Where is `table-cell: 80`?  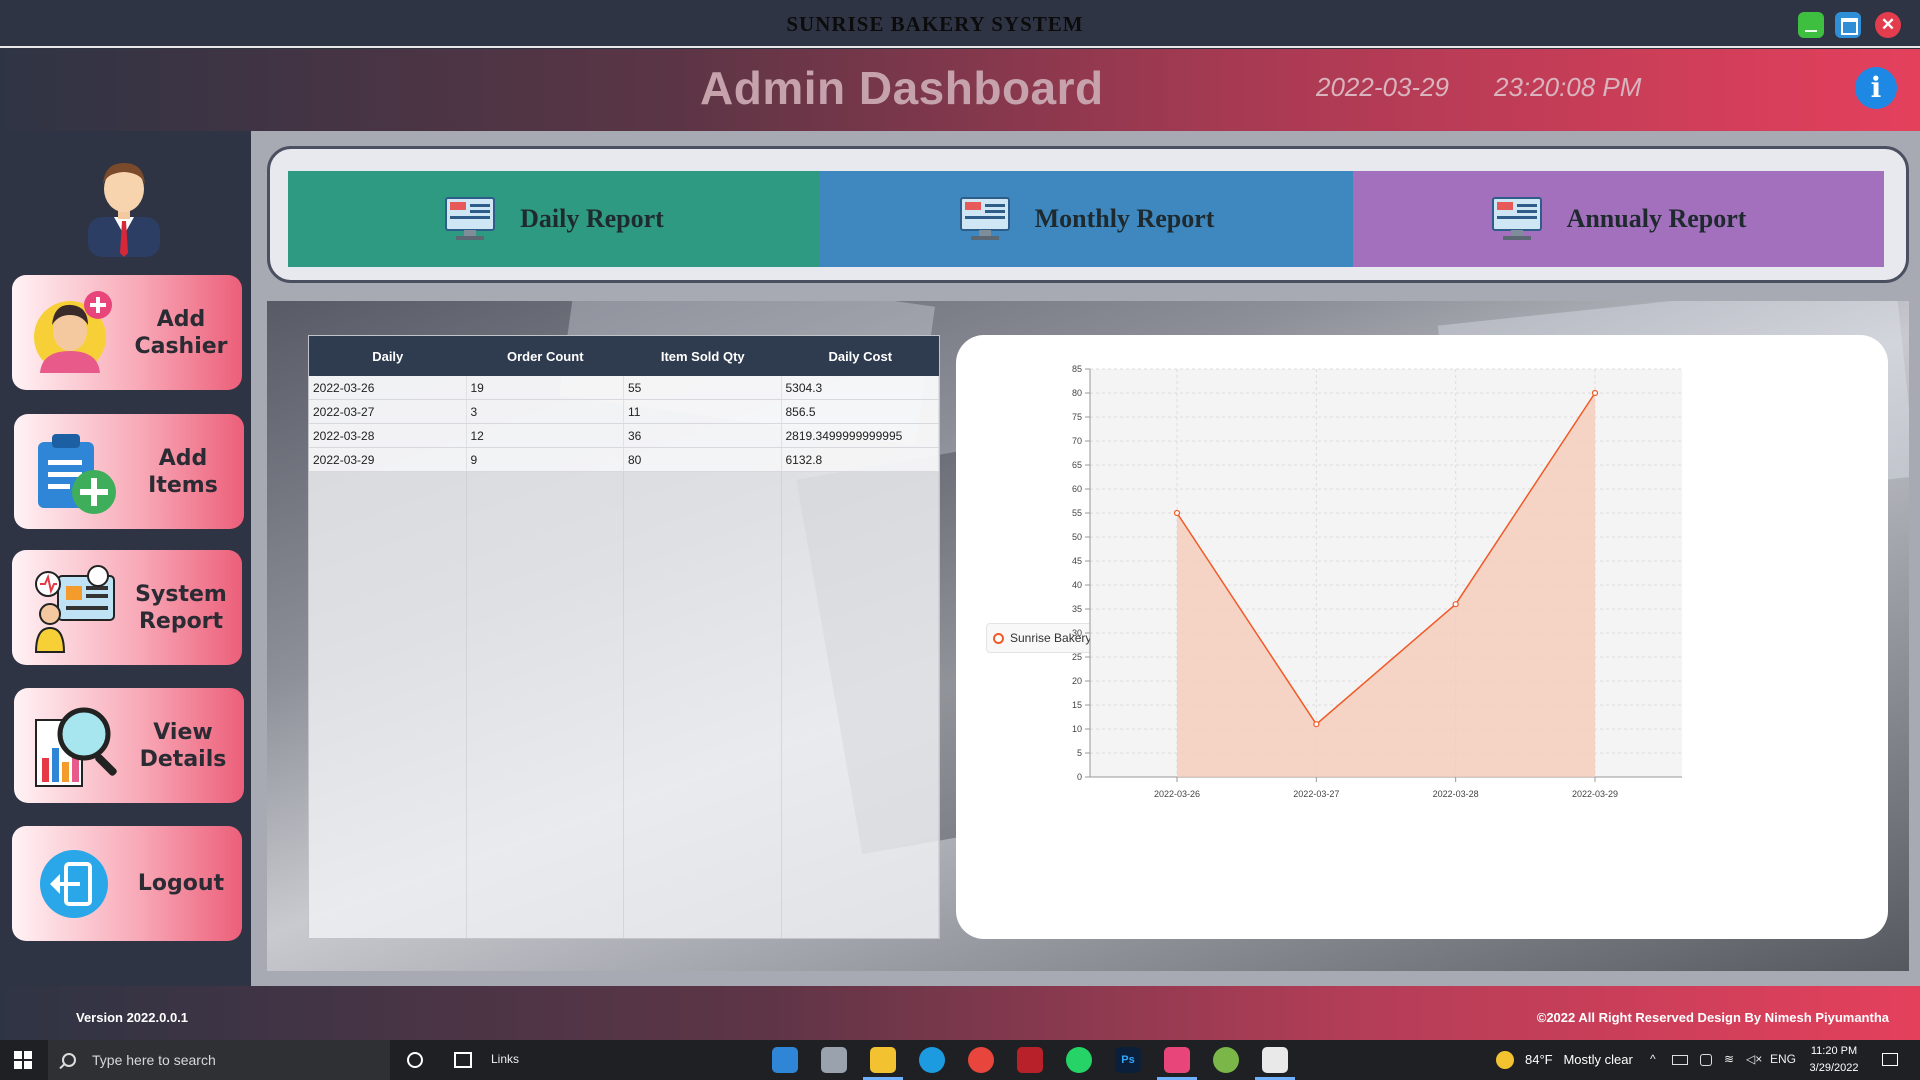
table-cell: 80 is located at coordinates (703, 459).